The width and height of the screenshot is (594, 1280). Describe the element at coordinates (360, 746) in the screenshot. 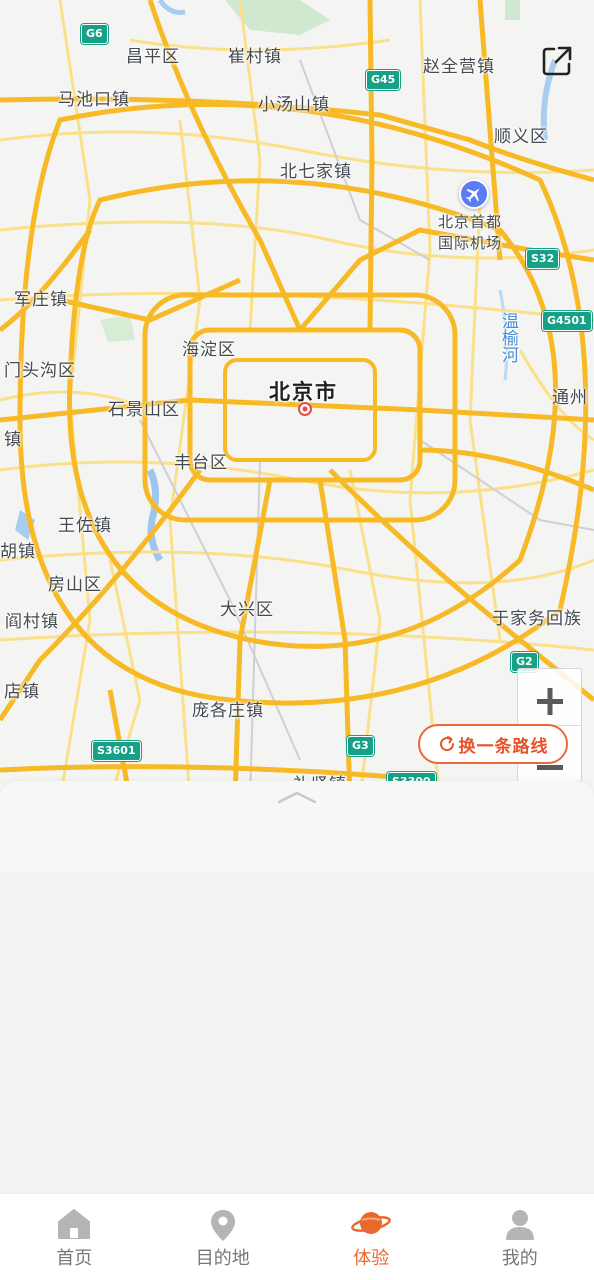

I see `highway-shield: G3` at that location.